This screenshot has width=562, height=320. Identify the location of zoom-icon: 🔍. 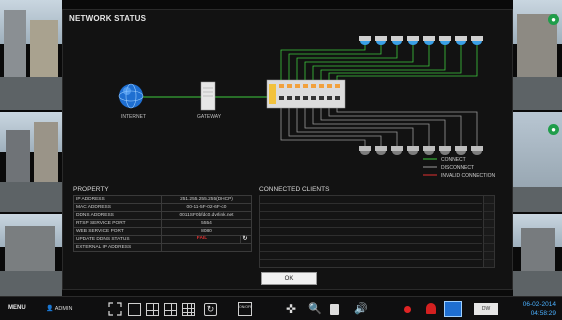
(315, 309).